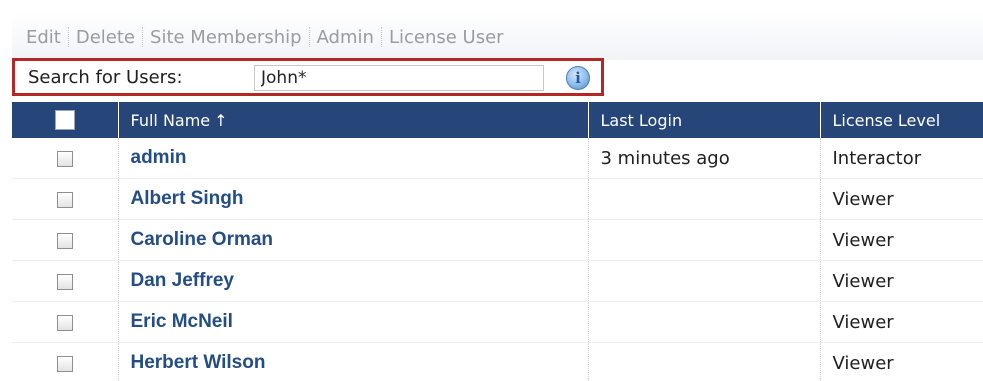 The image size is (983, 381). I want to click on delete-action: Delete, so click(105, 37).